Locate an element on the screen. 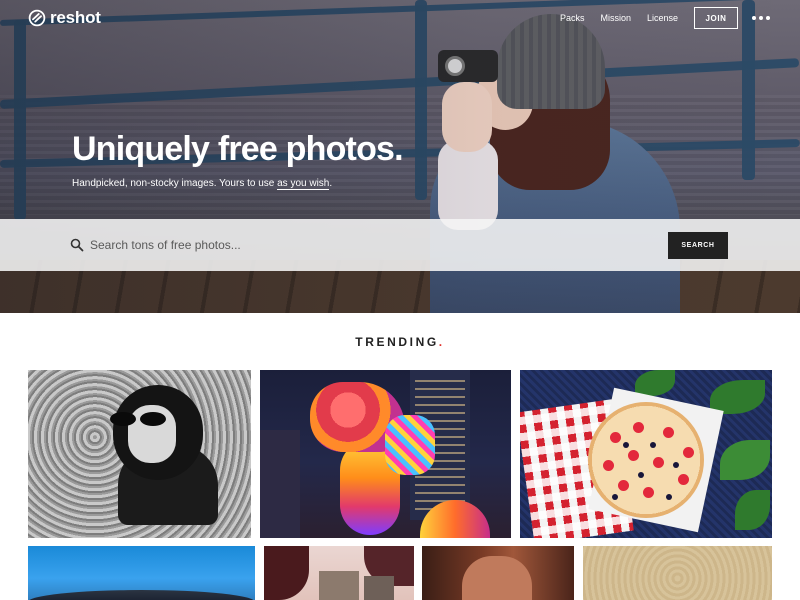 Image resolution: width=800 pixels, height=600 pixels. photo-pizza-raspberries is located at coordinates (646, 454).